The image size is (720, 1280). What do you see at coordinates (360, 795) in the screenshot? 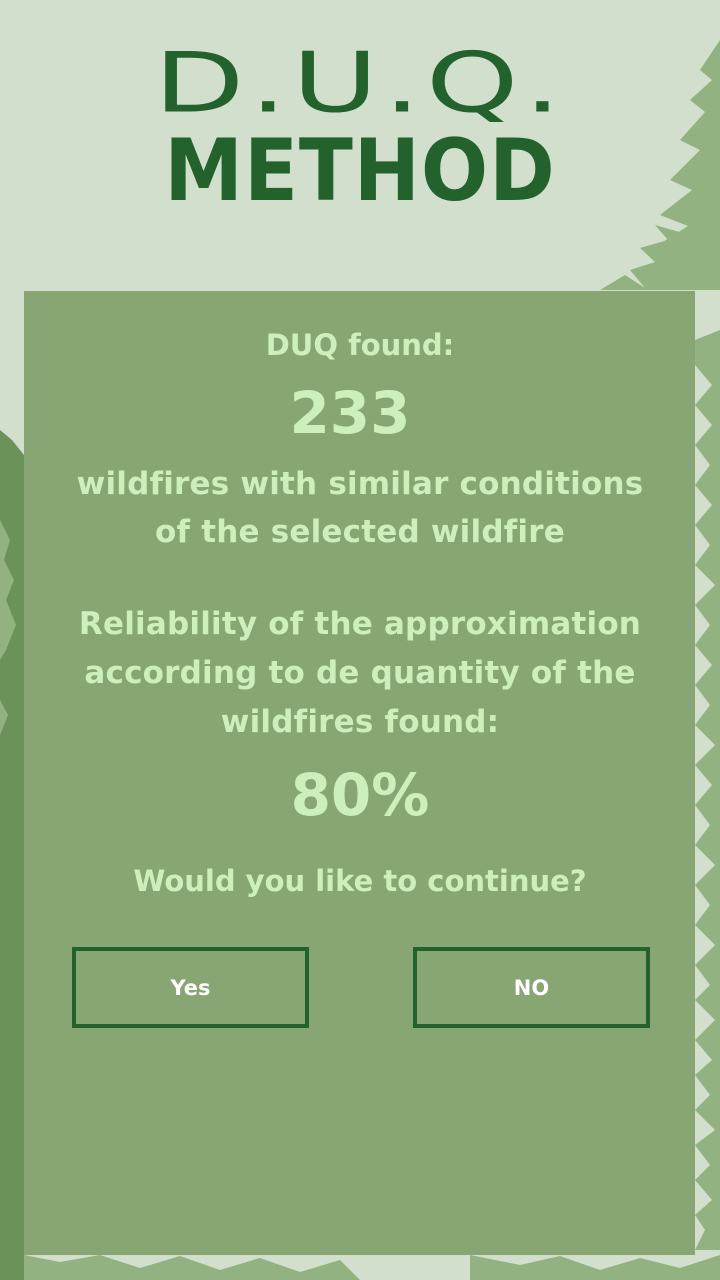
I see `reliability-value: 80%` at bounding box center [360, 795].